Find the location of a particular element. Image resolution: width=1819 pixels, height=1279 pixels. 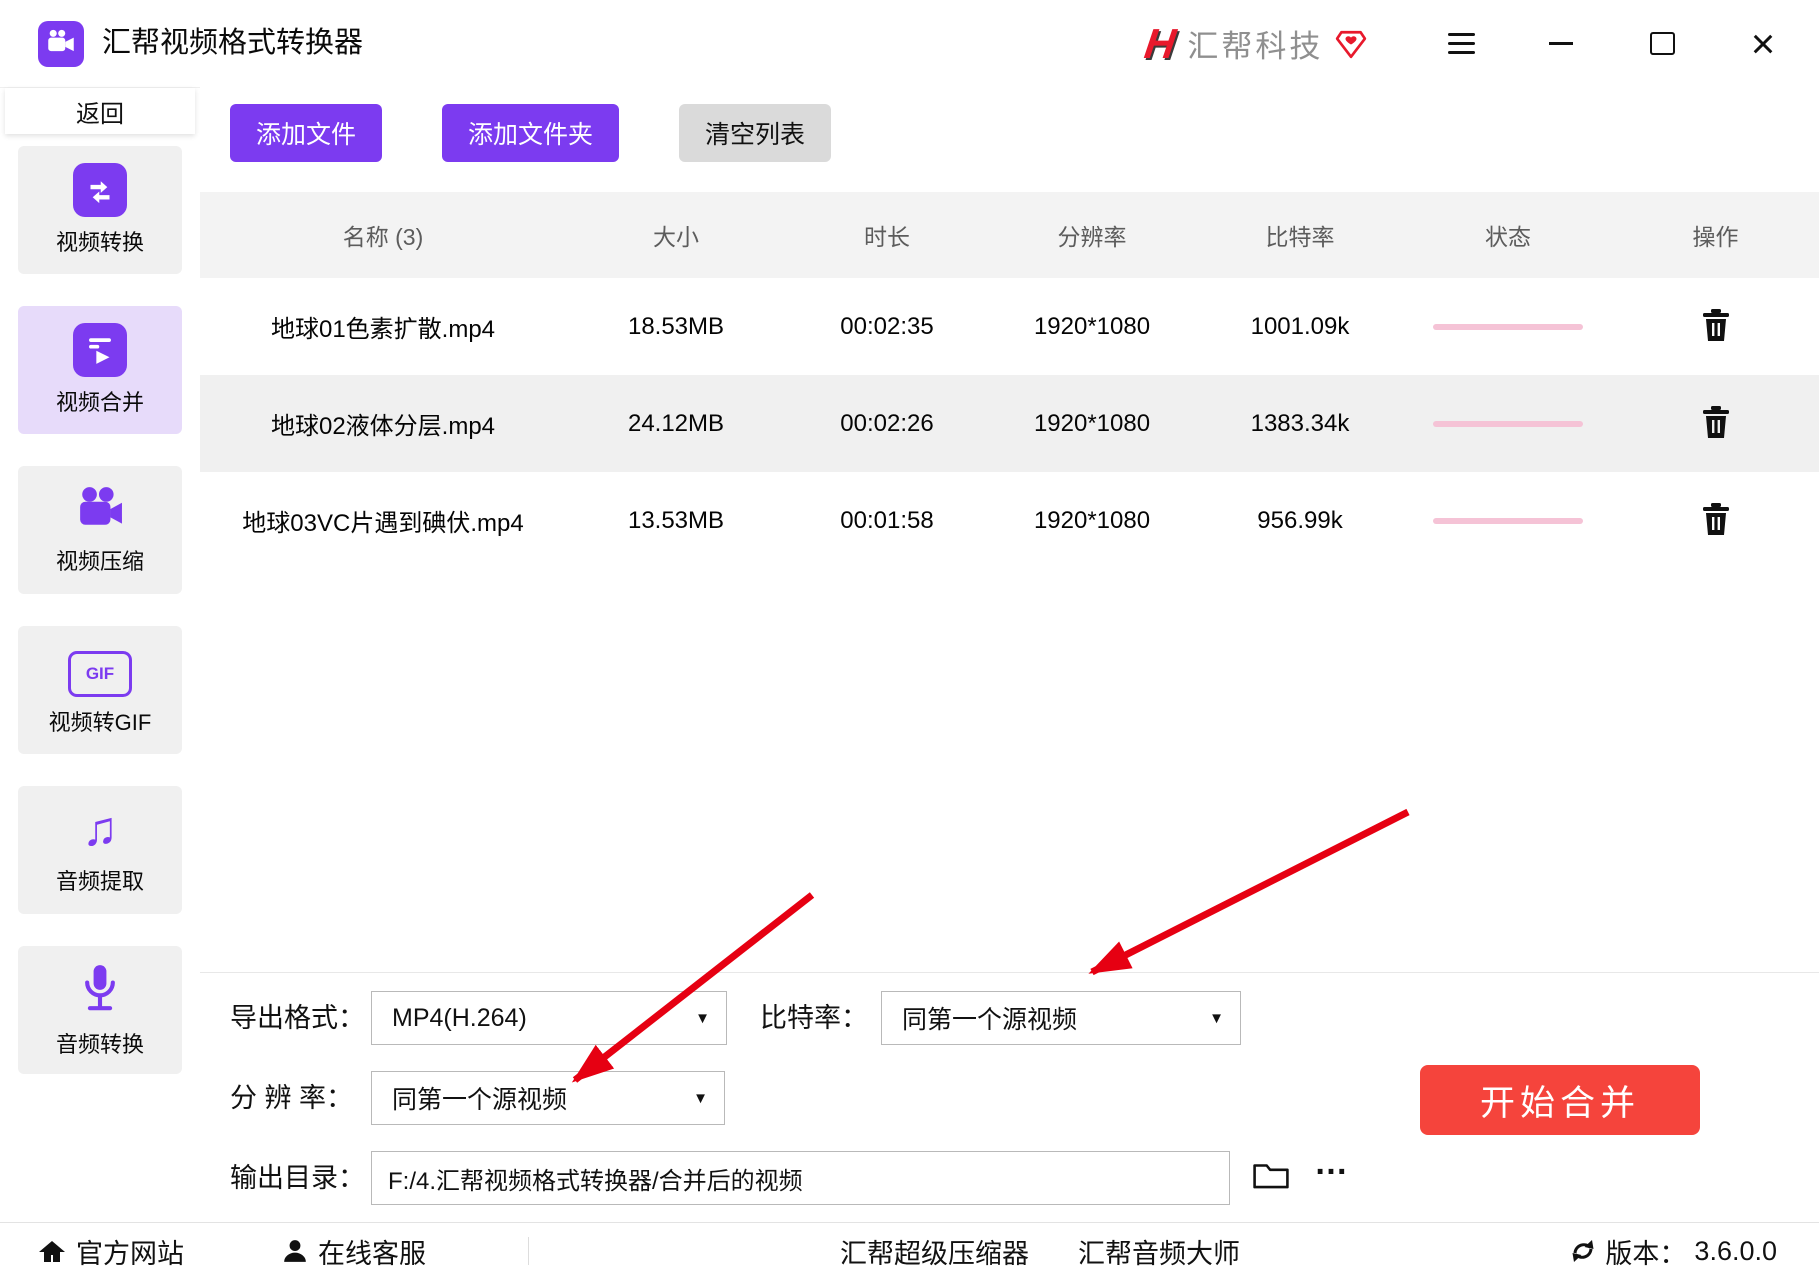

sidebar-item-audio-extract: ♫ 音频提取 is located at coordinates (100, 850).